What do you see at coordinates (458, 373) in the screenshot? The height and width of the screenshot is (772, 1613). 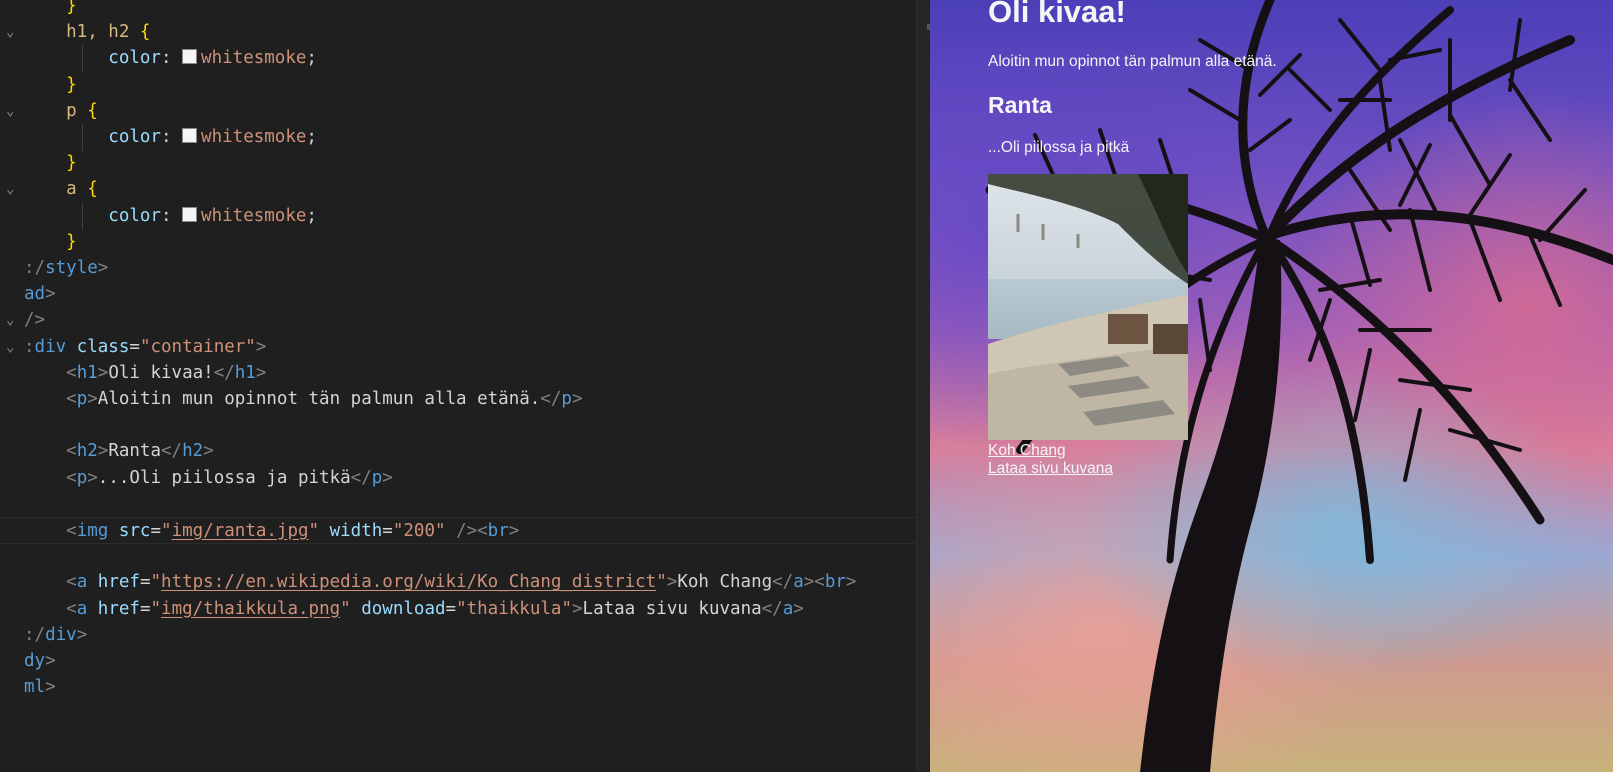 I see `code-line: <h1>Oli kivaa!</h1>` at bounding box center [458, 373].